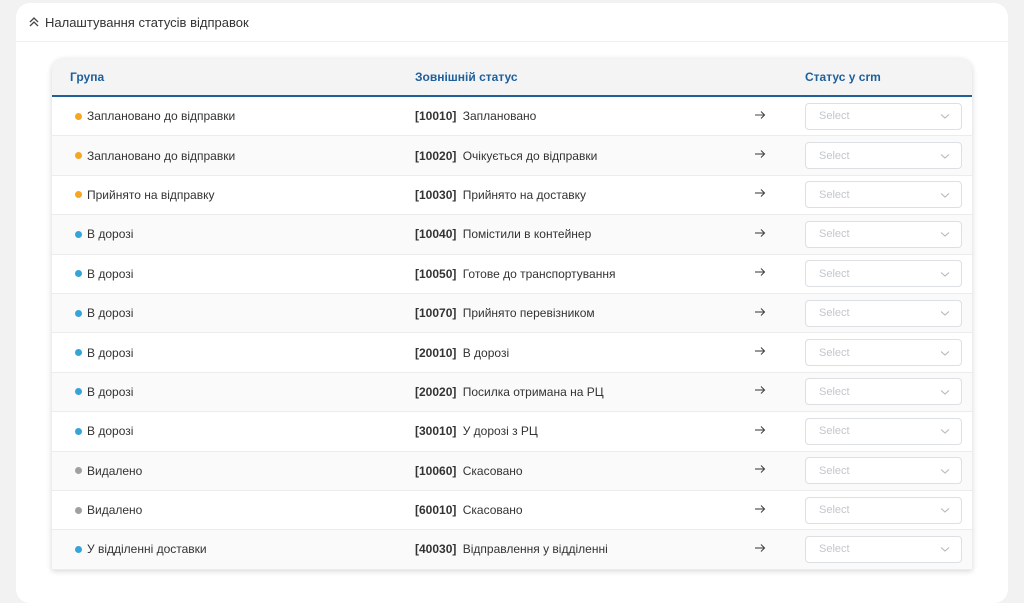  What do you see at coordinates (436, 194) in the screenshot?
I see `external-status-code: [10030]` at bounding box center [436, 194].